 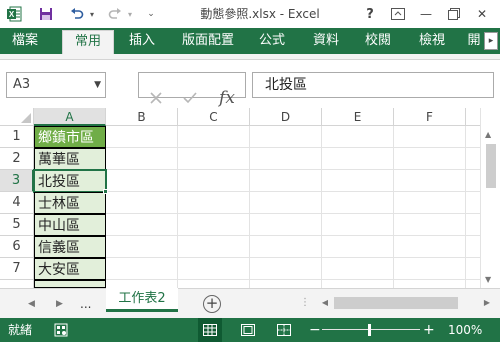 I want to click on scroll-right-icon: ▶, so click(x=487, y=303).